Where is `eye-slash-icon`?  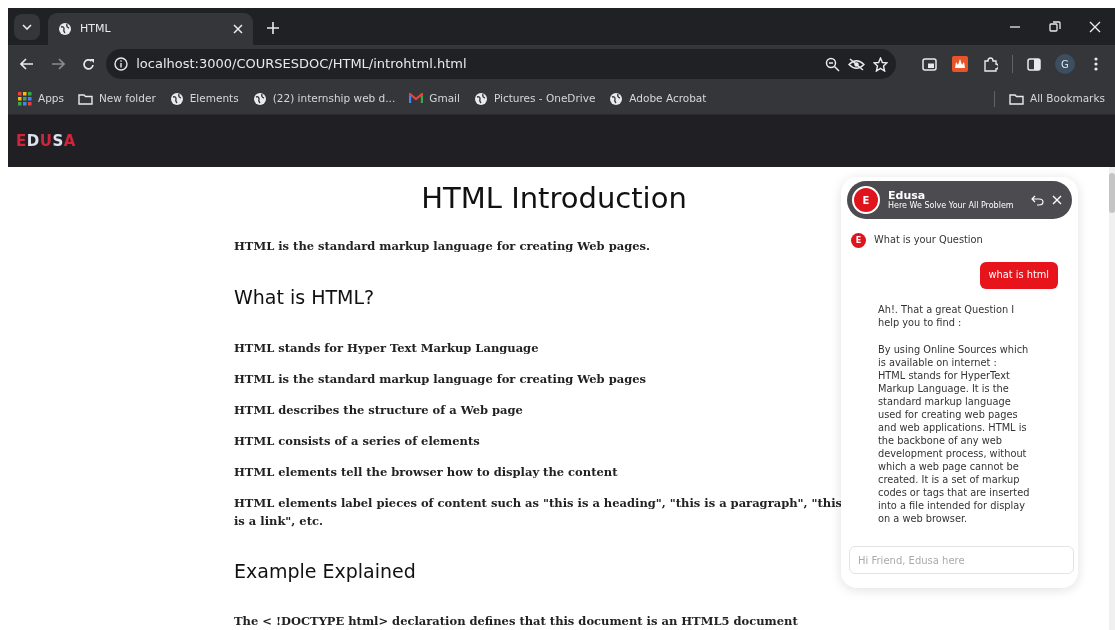
eye-slash-icon is located at coordinates (857, 64).